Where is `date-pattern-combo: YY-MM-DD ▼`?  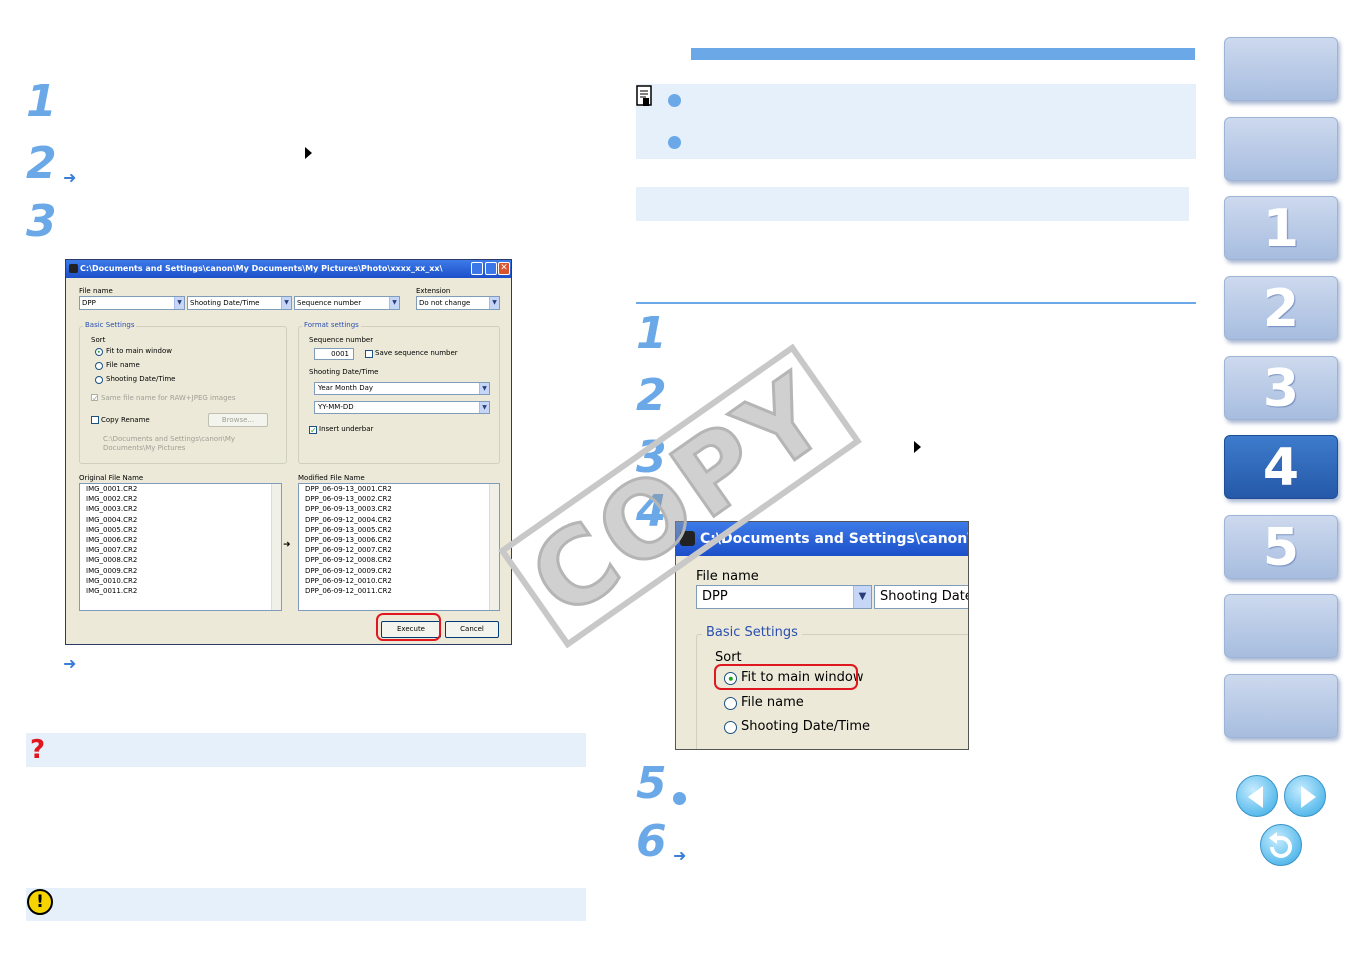 date-pattern-combo: YY-MM-DD ▼ is located at coordinates (402, 407).